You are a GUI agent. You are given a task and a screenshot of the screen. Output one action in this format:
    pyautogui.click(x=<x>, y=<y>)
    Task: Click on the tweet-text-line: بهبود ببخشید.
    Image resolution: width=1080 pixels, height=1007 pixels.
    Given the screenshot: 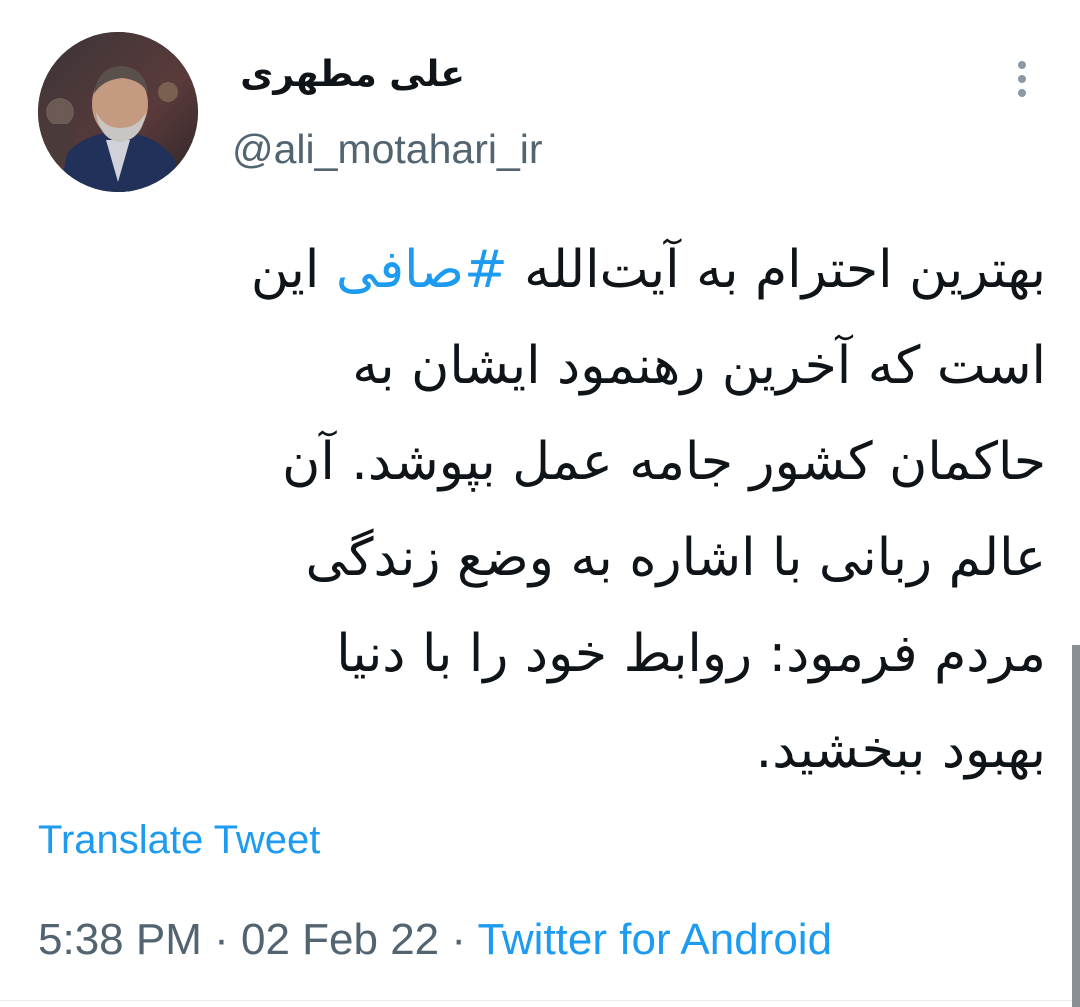 What is the action you would take?
    pyautogui.click(x=900, y=750)
    